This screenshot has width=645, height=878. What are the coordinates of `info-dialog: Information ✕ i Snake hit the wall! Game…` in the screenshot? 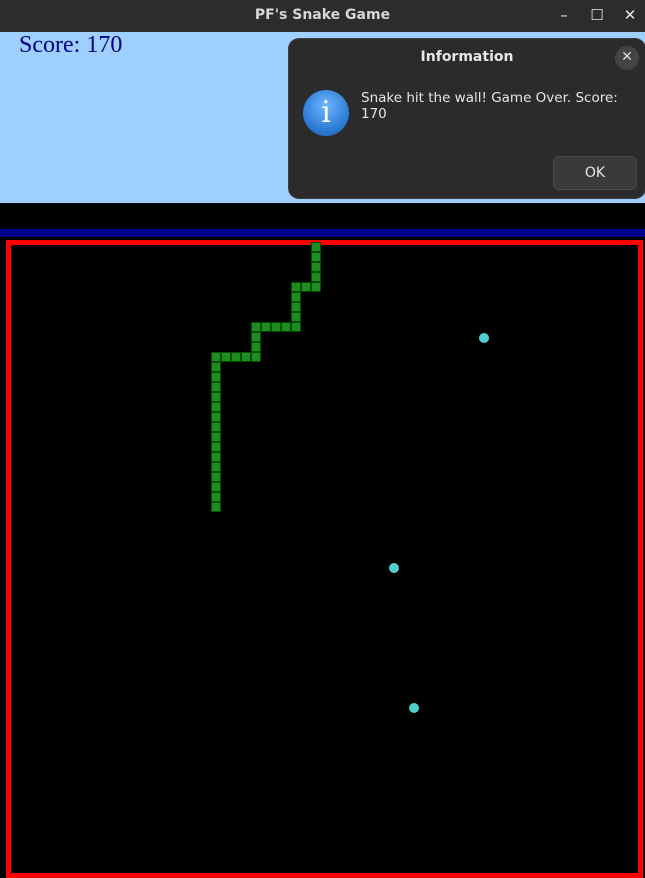 It's located at (467, 118).